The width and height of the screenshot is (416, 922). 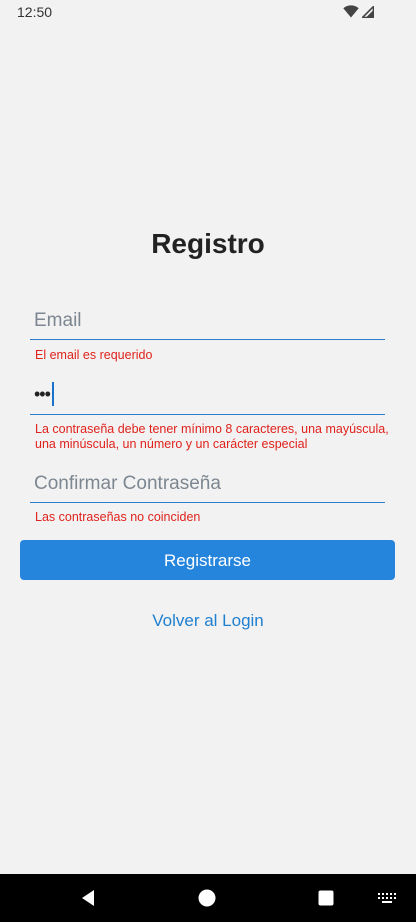 I want to click on confirm-password-field, so click(x=207, y=484).